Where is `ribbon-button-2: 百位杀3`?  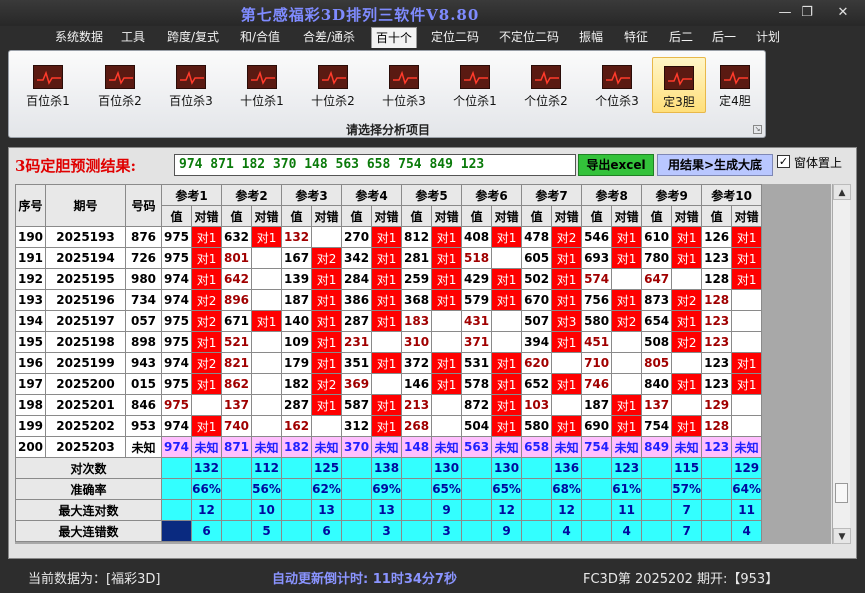
ribbon-button-2: 百位杀3 is located at coordinates (191, 85).